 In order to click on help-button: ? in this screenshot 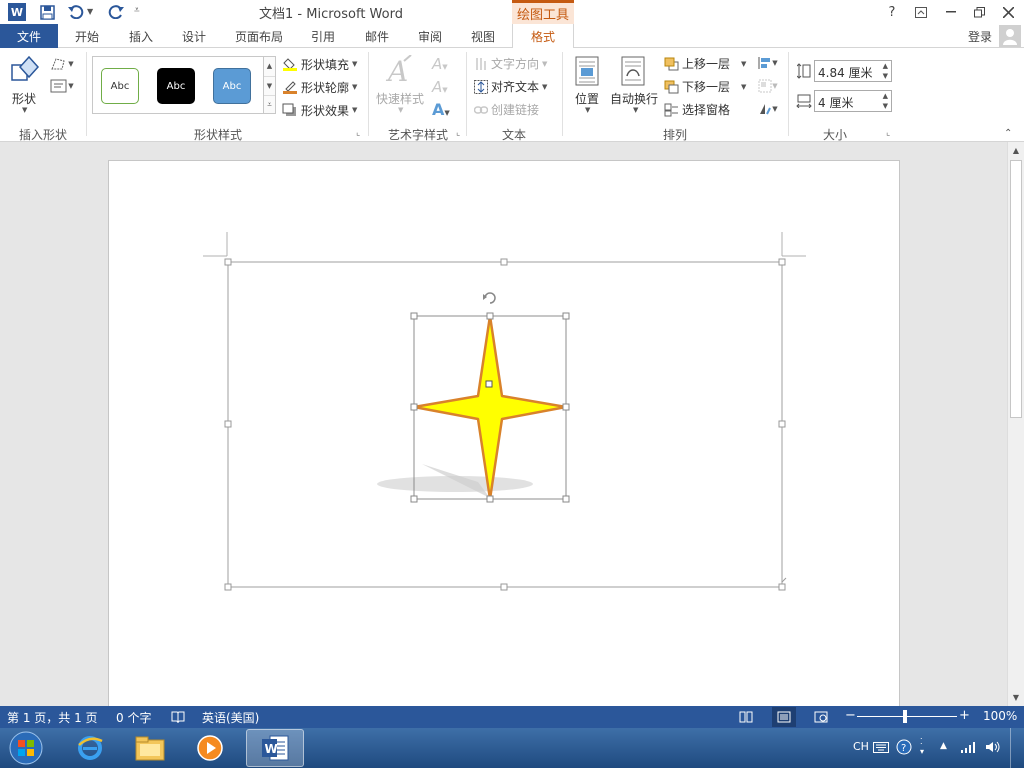, I will do `click(892, 12)`.